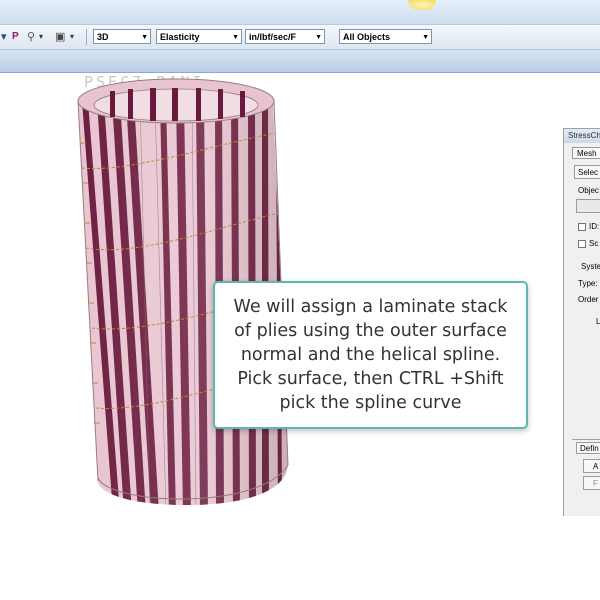 The width and height of the screenshot is (600, 600). I want to click on analysis-type-select: Elasticity ▼, so click(199, 36).